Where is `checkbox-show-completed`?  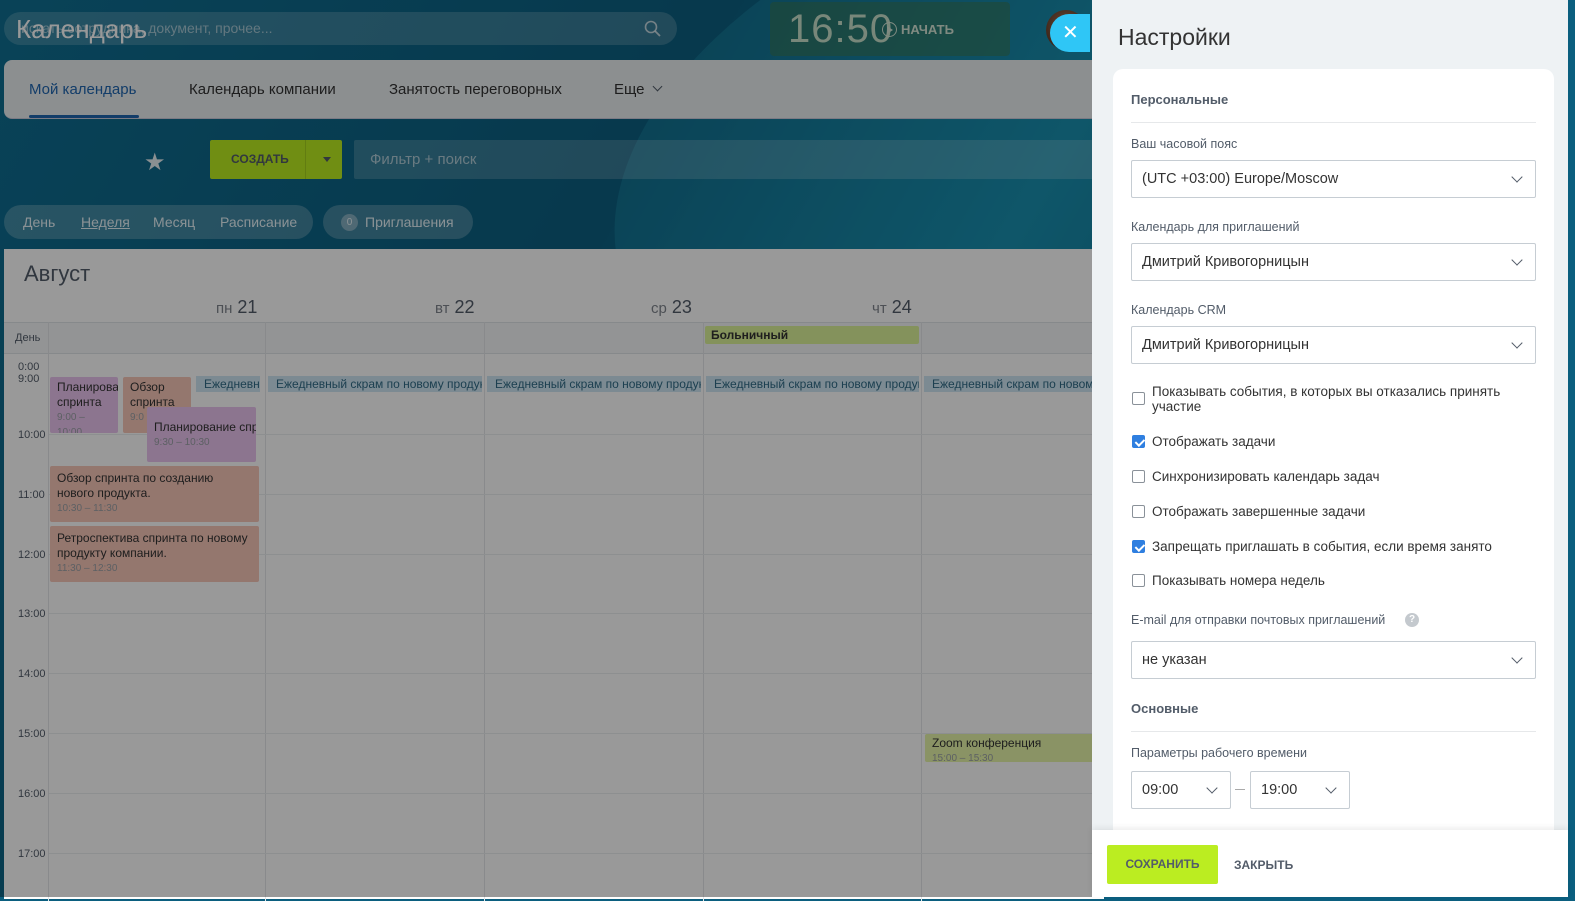
checkbox-show-completed is located at coordinates (1138, 511).